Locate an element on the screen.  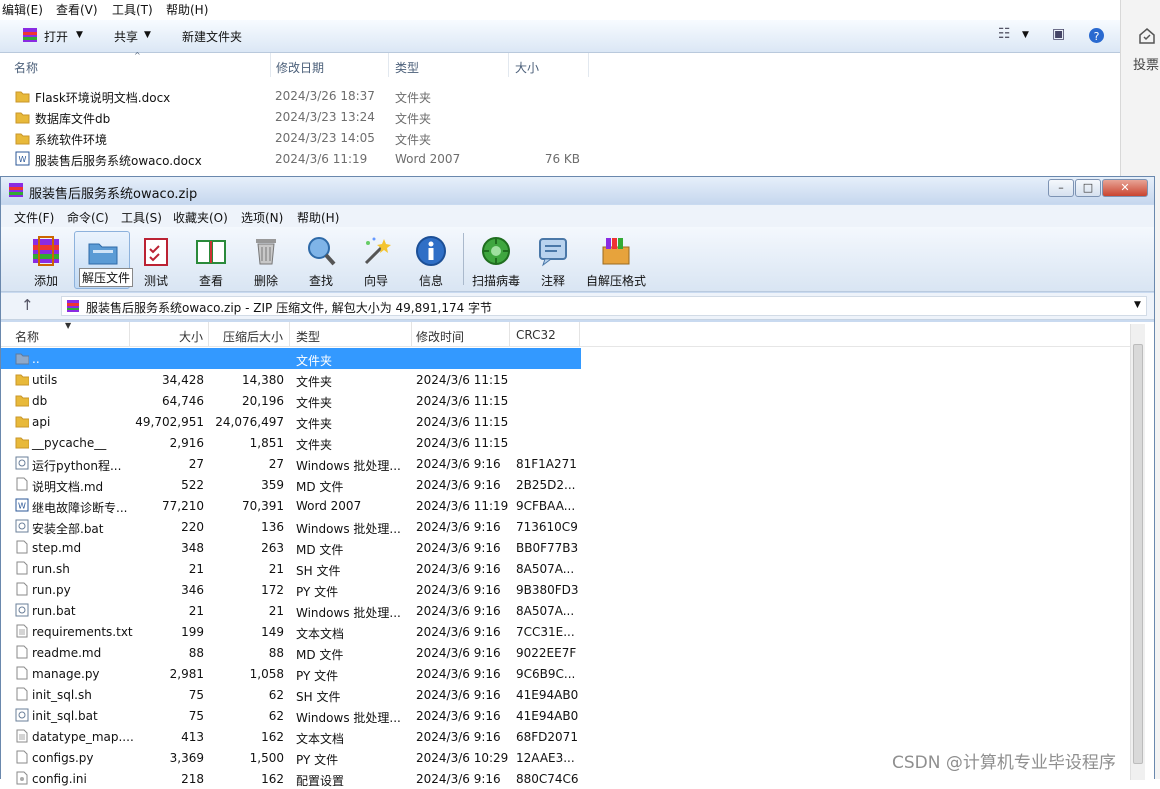
add-button: 添加 is located at coordinates (46, 260).